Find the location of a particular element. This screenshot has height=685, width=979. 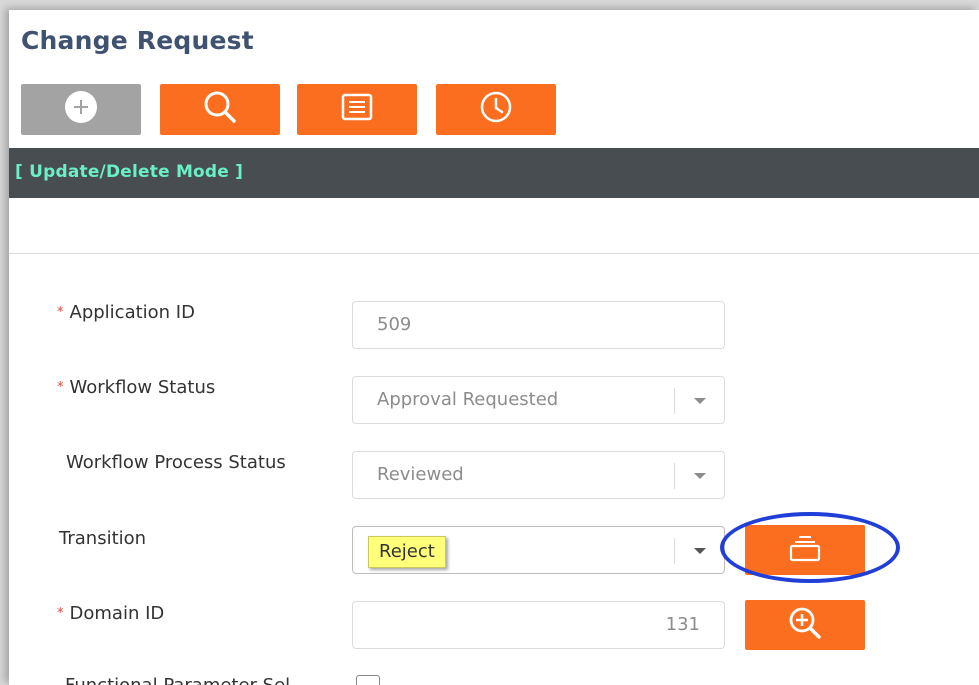

search-button is located at coordinates (220, 109).